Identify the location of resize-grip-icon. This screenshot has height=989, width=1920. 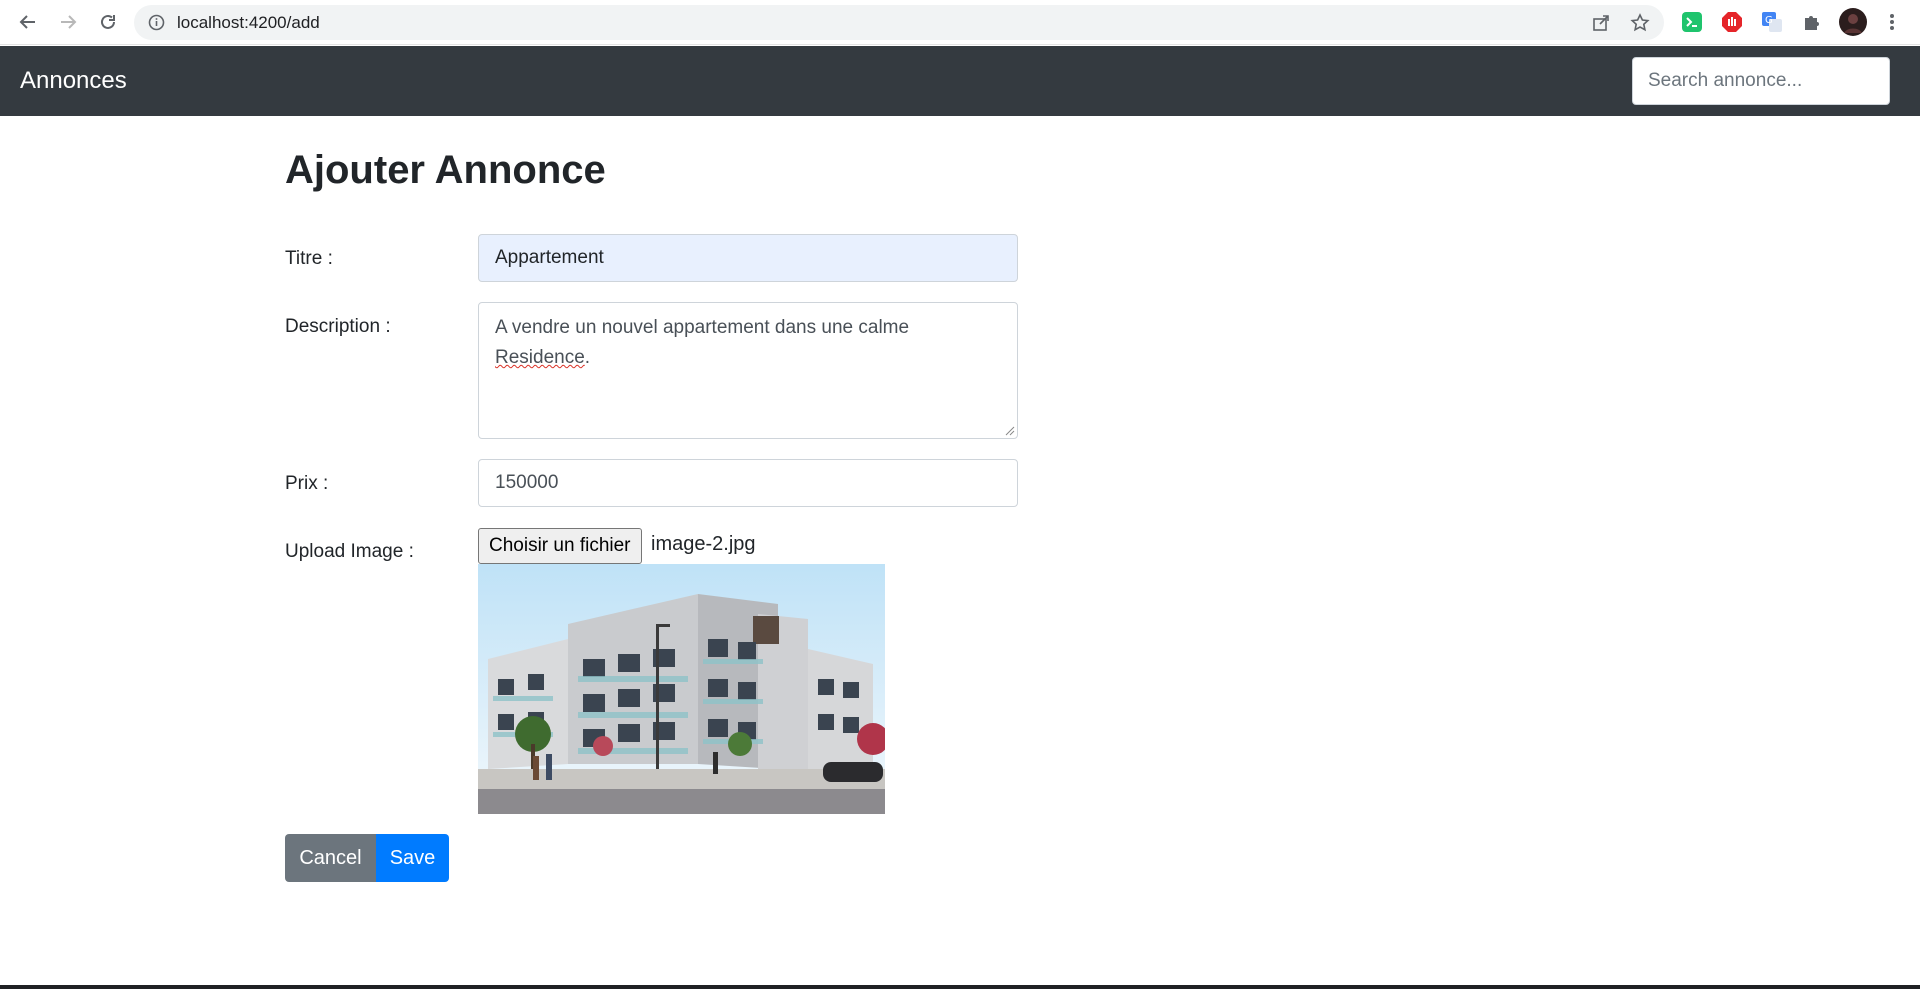
(1010, 431).